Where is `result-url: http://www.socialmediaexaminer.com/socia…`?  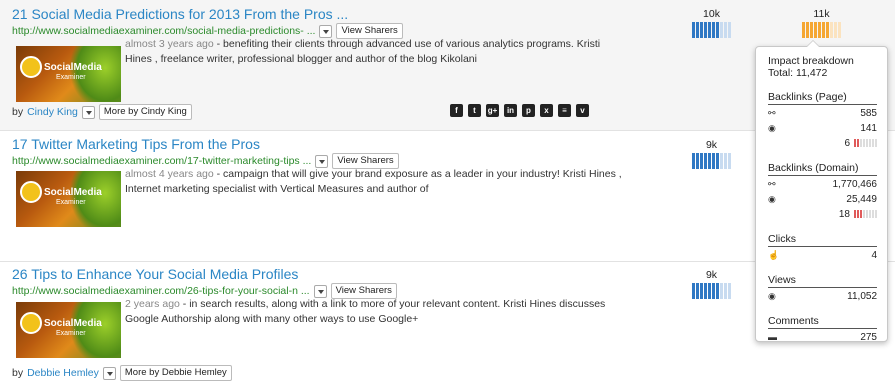 result-url: http://www.socialmediaexaminer.com/socia… is located at coordinates (163, 31).